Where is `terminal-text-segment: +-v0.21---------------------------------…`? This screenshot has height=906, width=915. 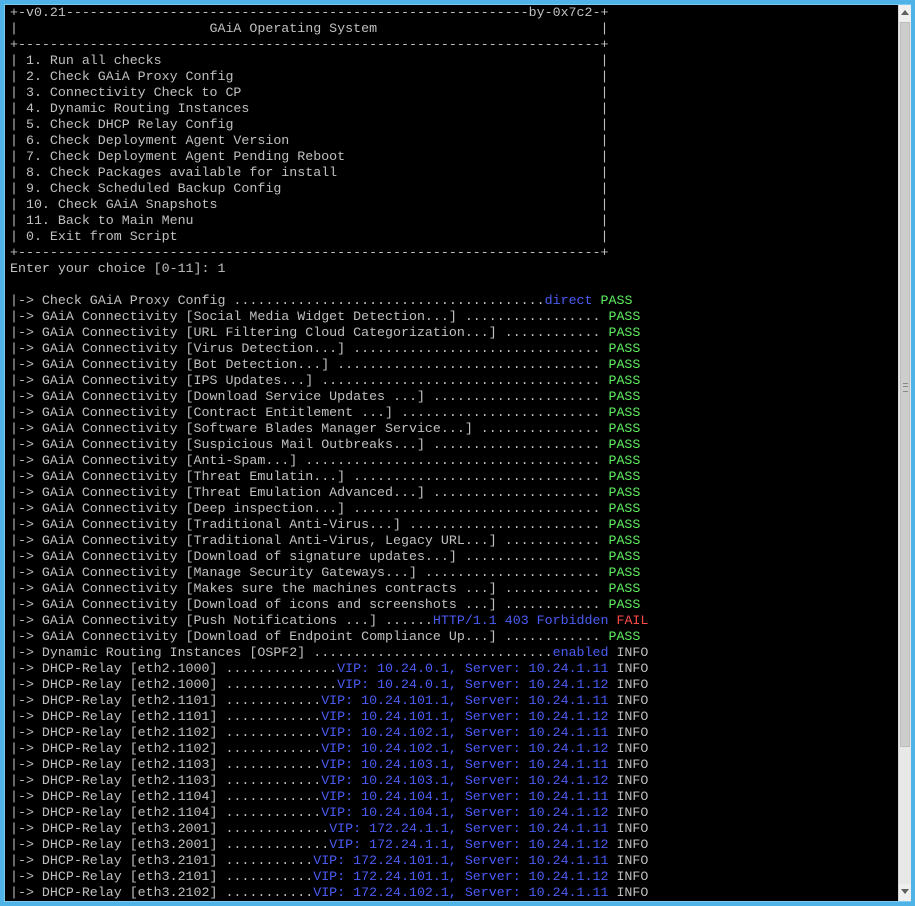 terminal-text-segment: +-v0.21---------------------------------… is located at coordinates (309, 12).